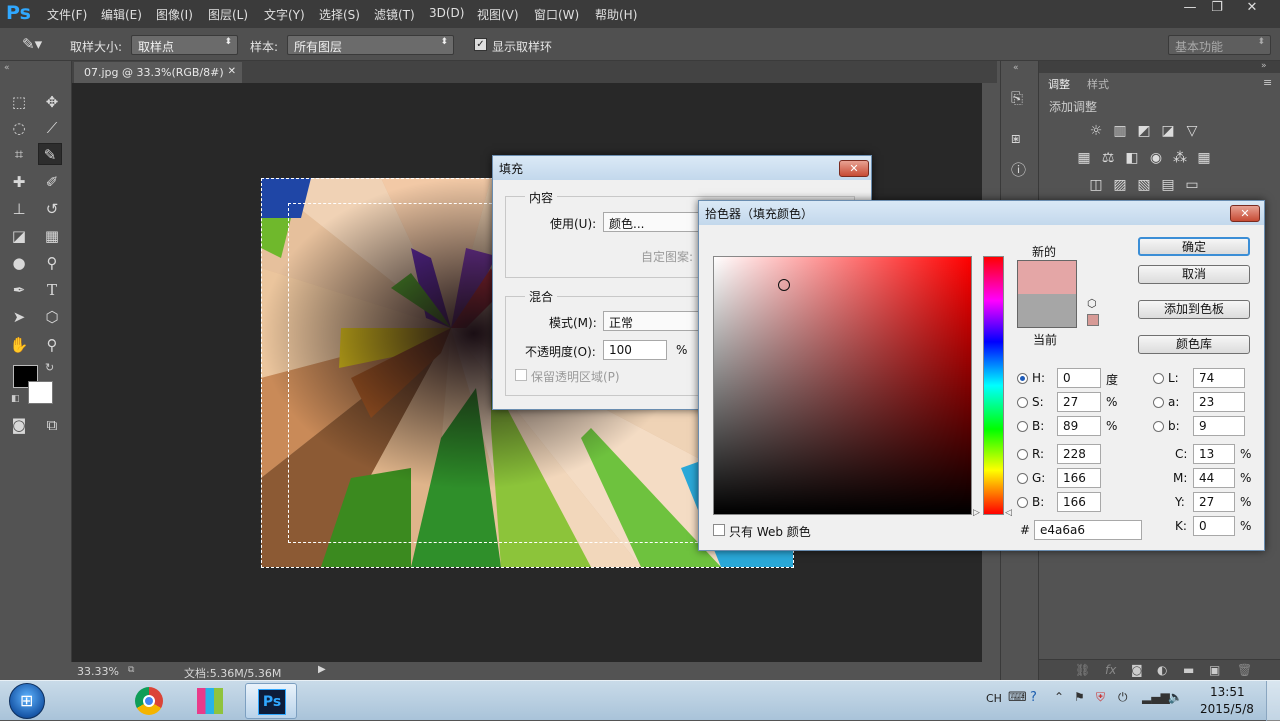  I want to click on web-safe-color-swatch, so click(1093, 320).